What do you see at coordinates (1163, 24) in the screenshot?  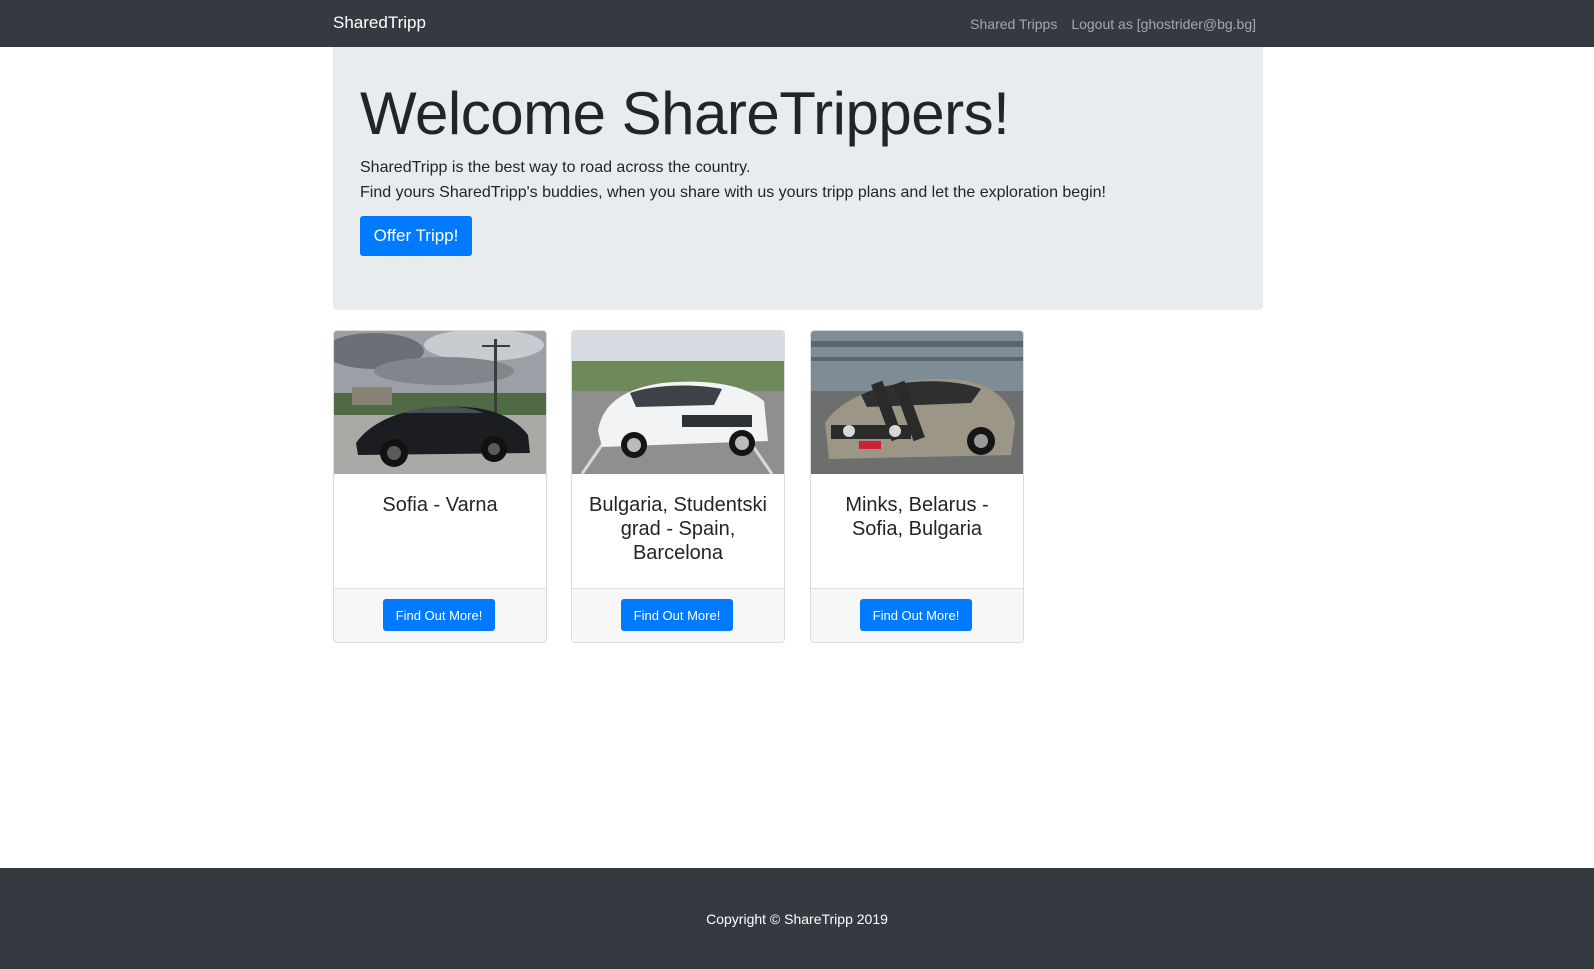 I see `nav-link-logout: Logout as [ghostrider@bg.bg]` at bounding box center [1163, 24].